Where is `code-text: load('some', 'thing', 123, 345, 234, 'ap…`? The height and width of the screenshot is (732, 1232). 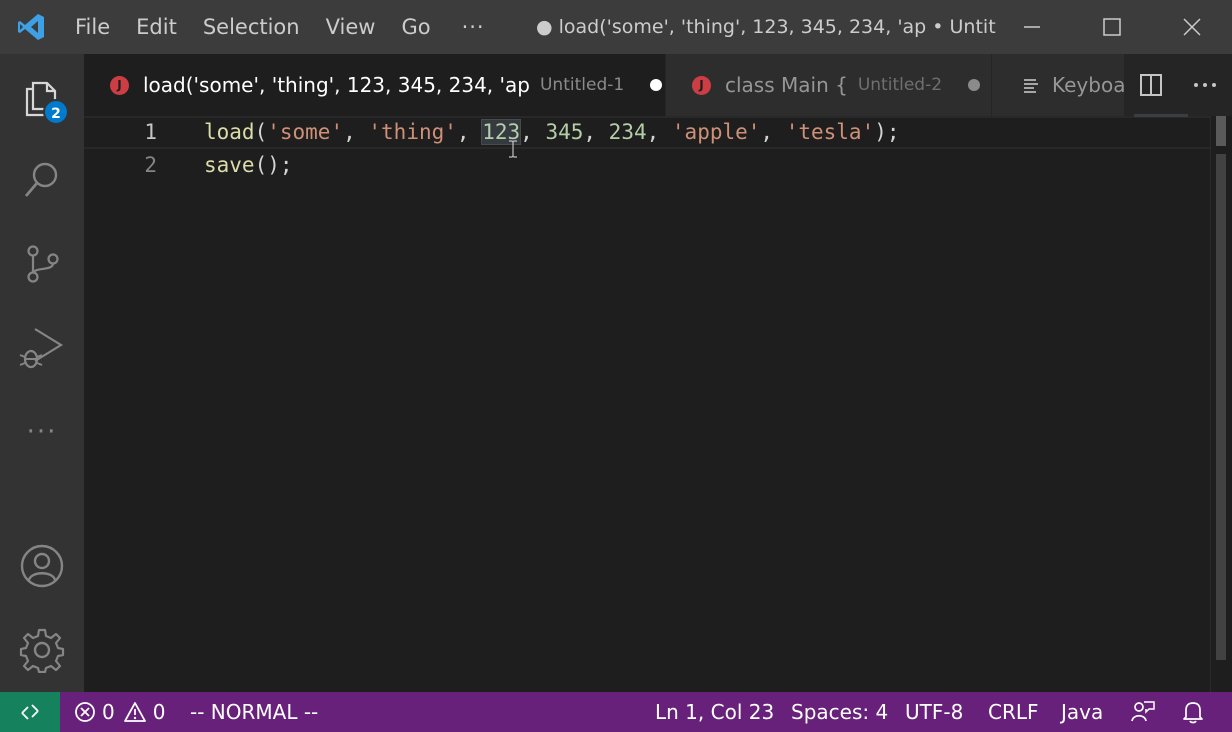
code-text: load('some', 'thing', 123, 345, 234, 'ap… is located at coordinates (552, 132).